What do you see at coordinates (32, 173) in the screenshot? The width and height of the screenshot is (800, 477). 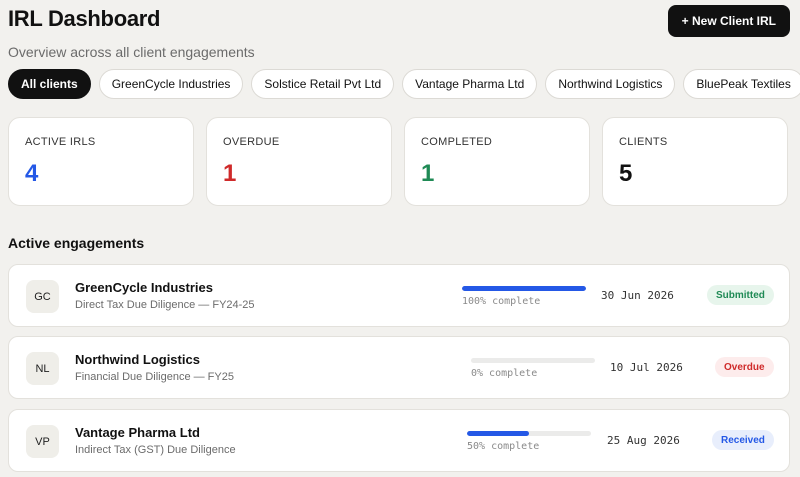 I see `stat-value: 4` at bounding box center [32, 173].